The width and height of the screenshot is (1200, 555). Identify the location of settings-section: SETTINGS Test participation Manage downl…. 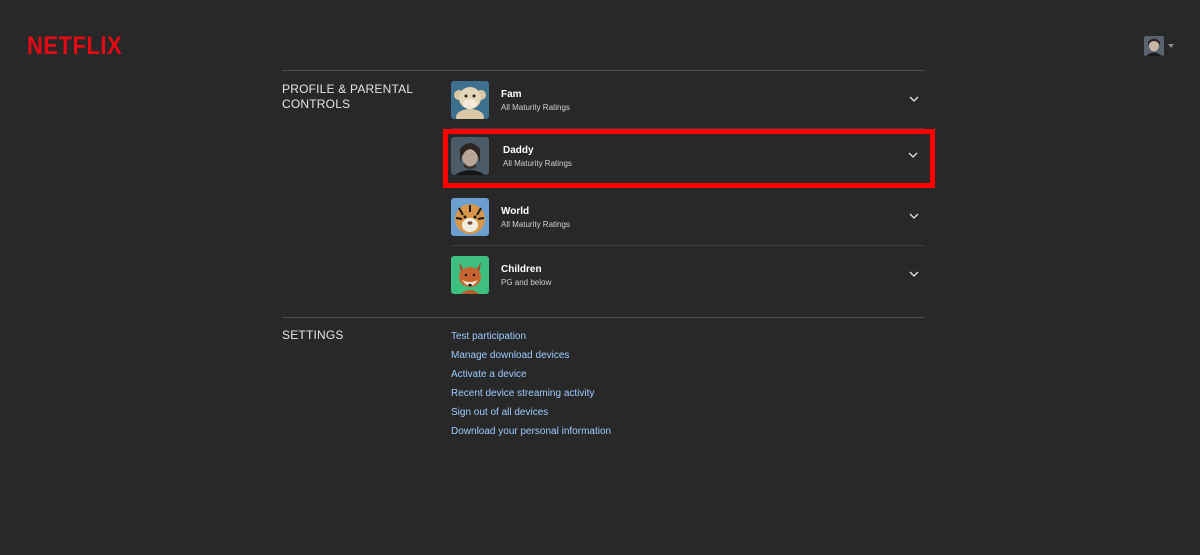
(603, 382).